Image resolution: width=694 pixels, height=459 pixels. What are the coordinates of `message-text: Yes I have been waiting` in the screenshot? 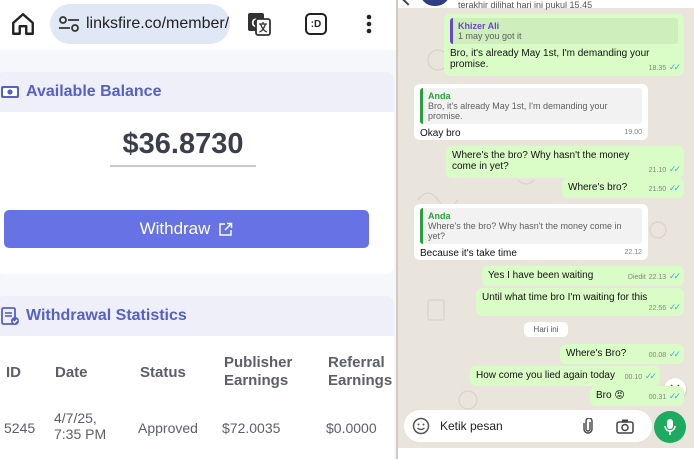 It's located at (541, 275).